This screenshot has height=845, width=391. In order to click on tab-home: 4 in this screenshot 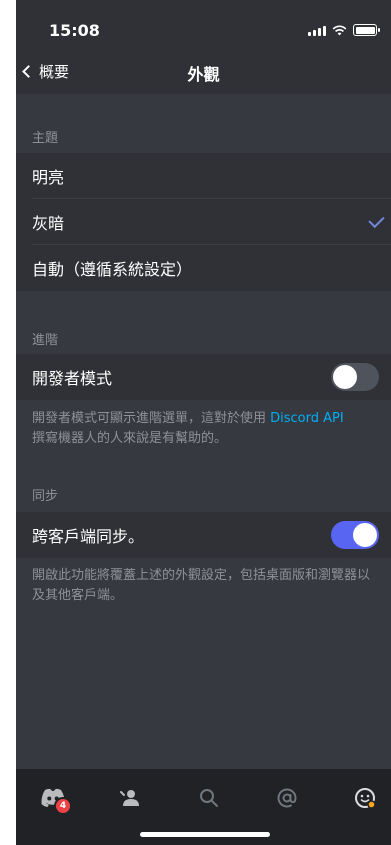, I will do `click(55, 799)`.